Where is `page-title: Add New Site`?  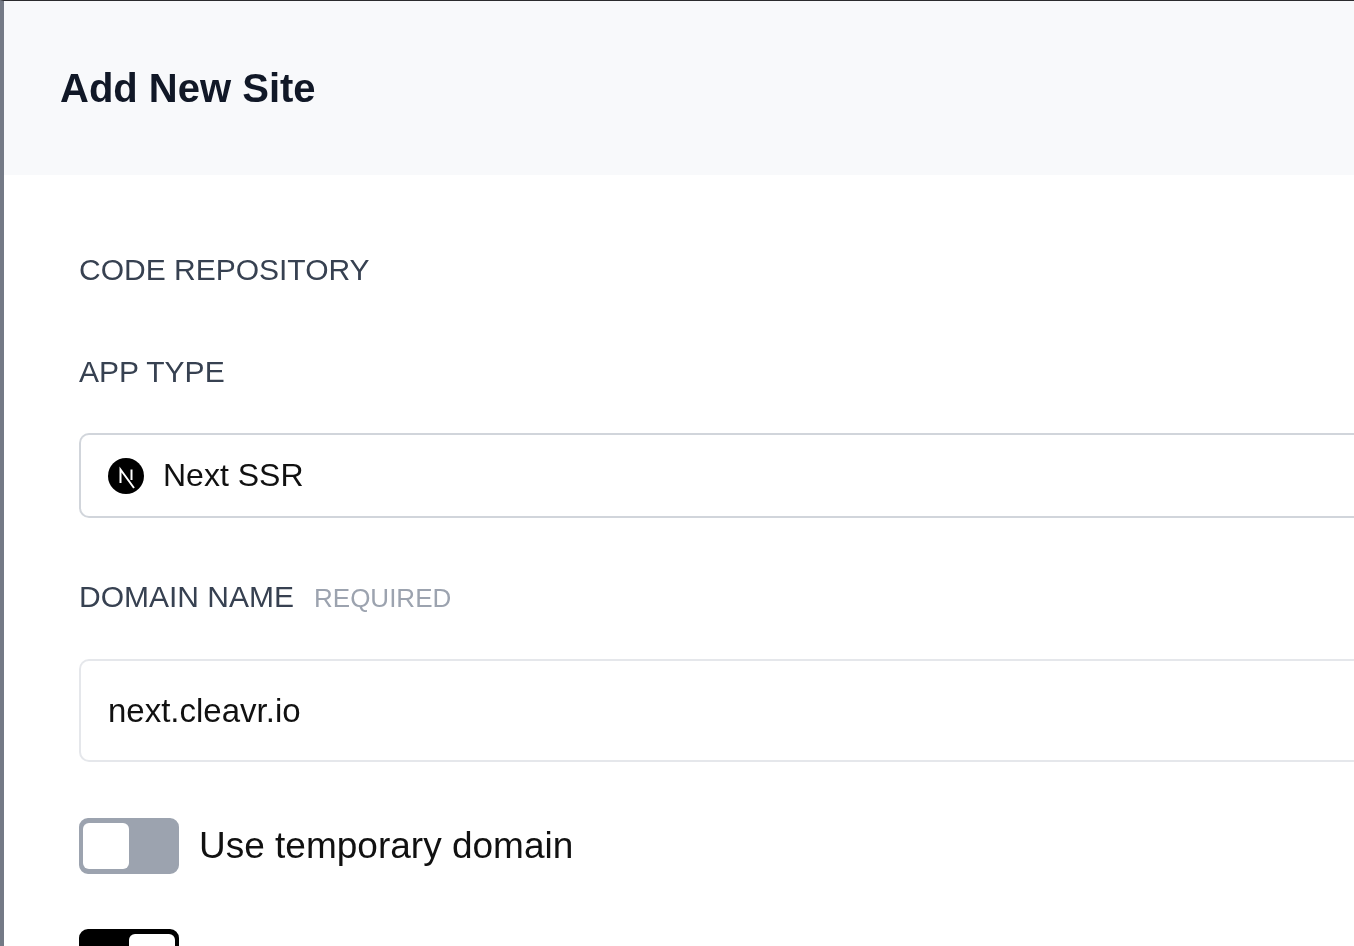
page-title: Add New Site is located at coordinates (188, 88).